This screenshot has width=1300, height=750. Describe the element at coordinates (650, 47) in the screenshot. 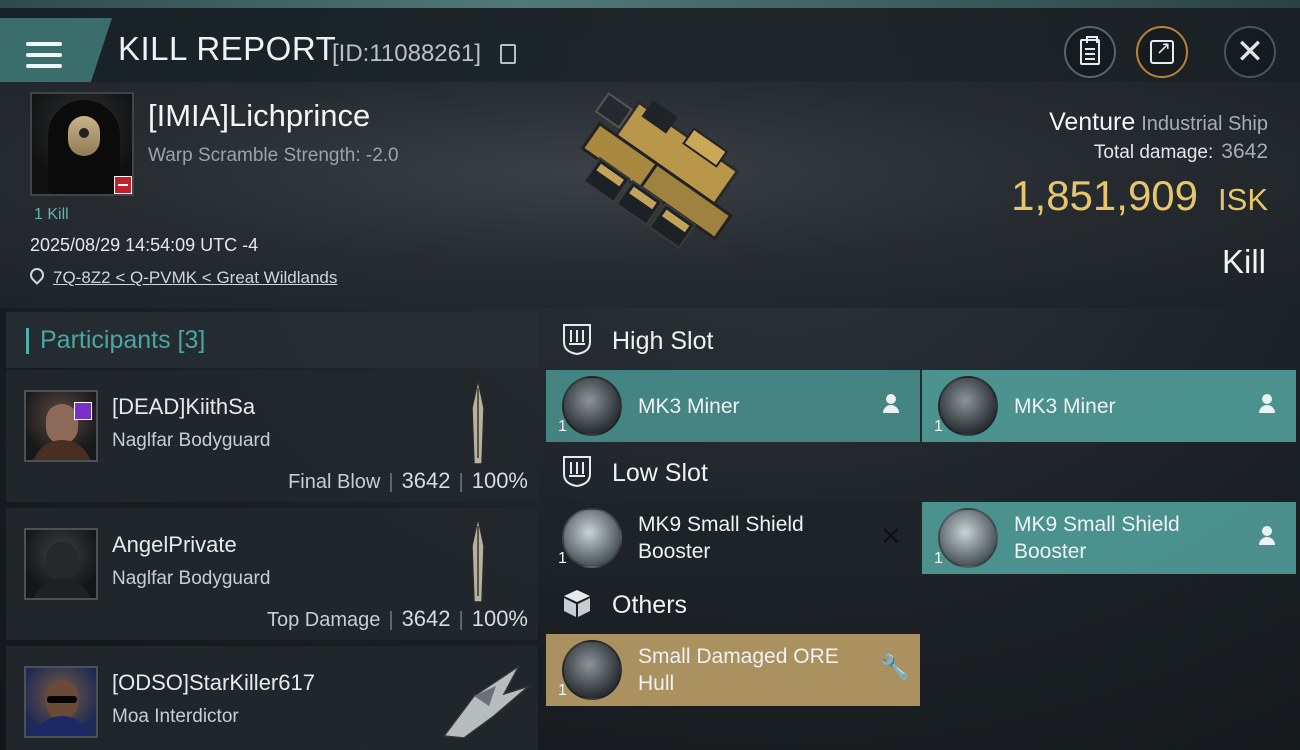

I see `header-bar: KILL REPORT [ID:11088261] ✕` at that location.